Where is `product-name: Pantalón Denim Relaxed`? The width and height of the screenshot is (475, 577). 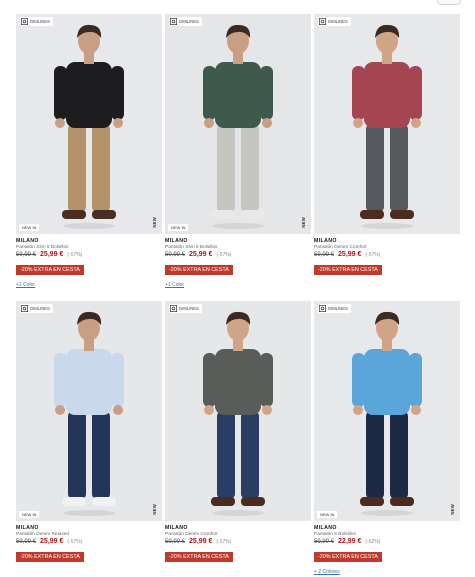 product-name: Pantalón Denim Relaxed is located at coordinates (89, 534).